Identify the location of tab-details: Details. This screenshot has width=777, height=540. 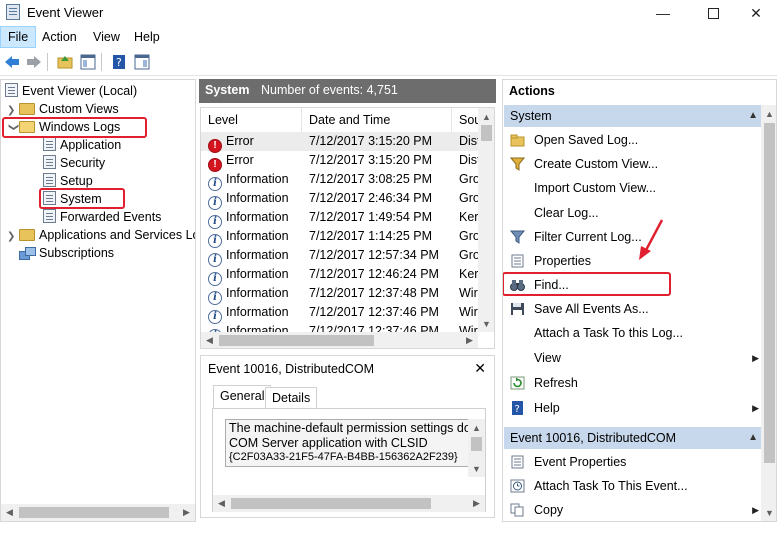
(291, 398).